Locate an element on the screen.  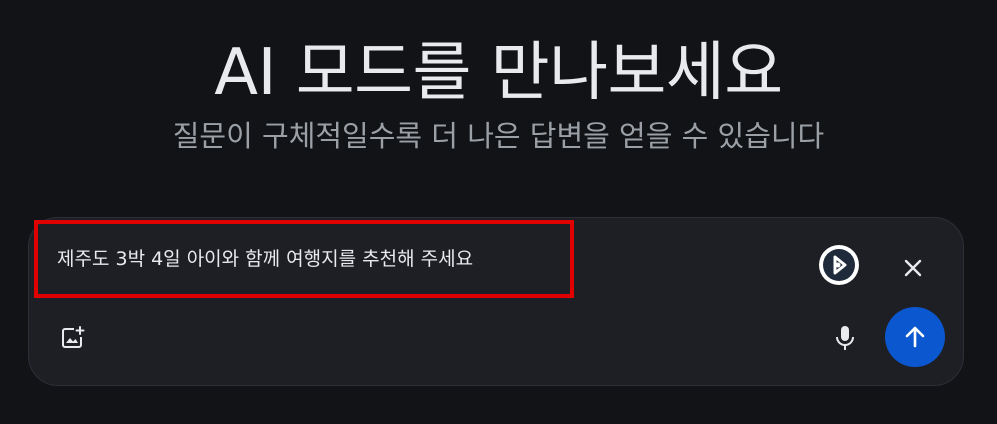
voice-input-button is located at coordinates (845, 338).